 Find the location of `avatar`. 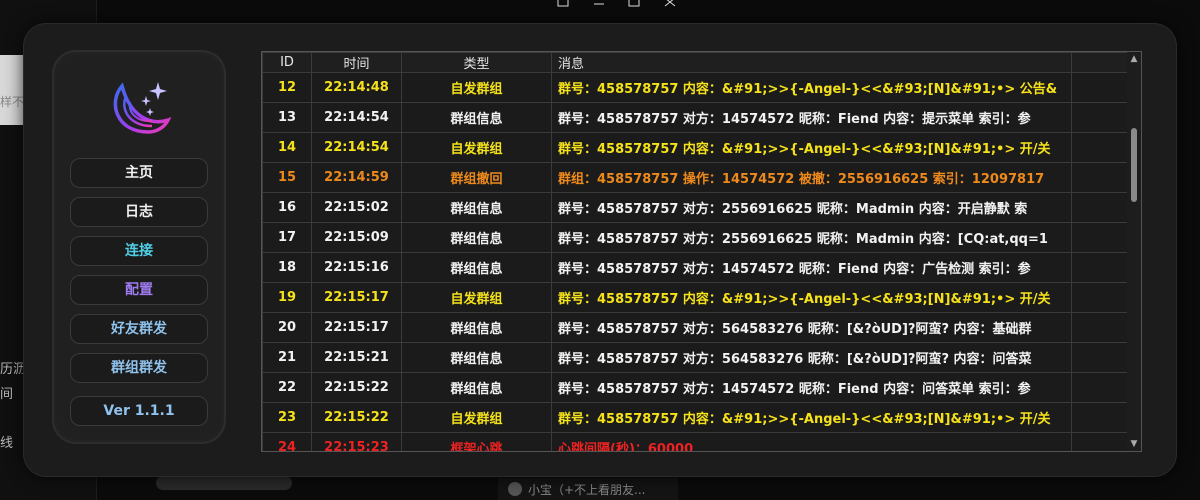

avatar is located at coordinates (515, 489).